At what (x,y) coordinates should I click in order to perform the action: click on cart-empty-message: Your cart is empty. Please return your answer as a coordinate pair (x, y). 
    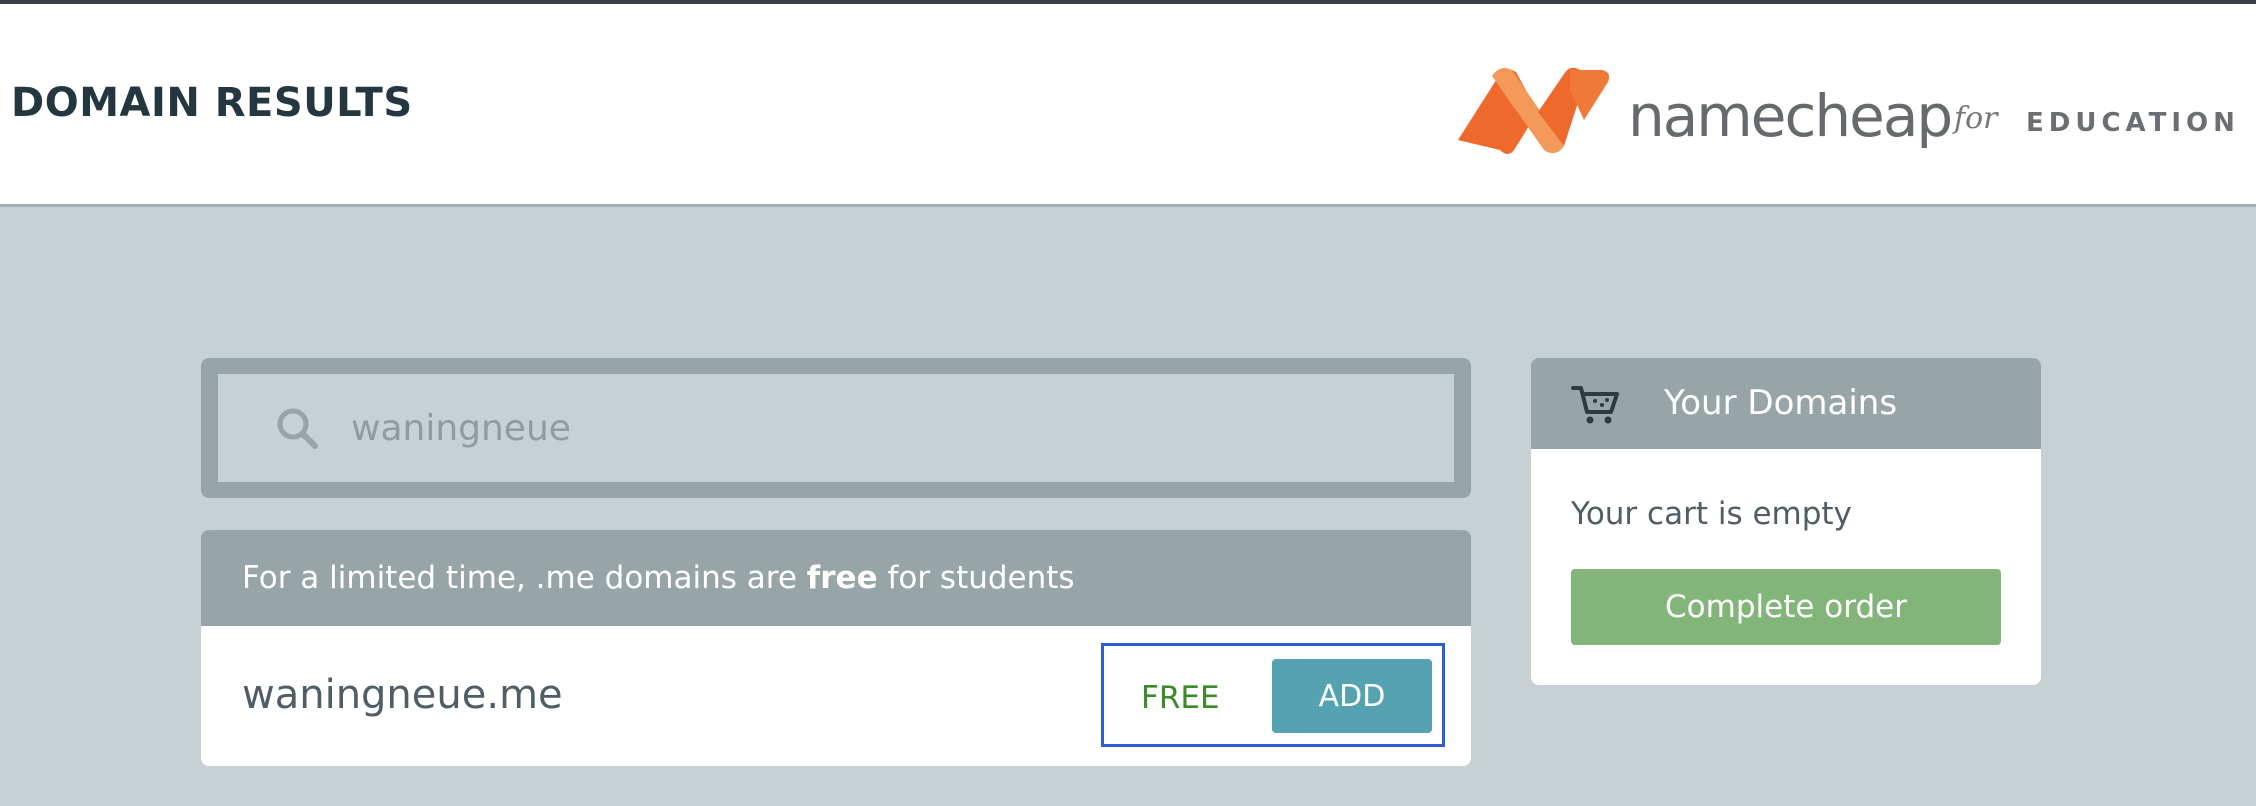
    Looking at the image, I should click on (1711, 514).